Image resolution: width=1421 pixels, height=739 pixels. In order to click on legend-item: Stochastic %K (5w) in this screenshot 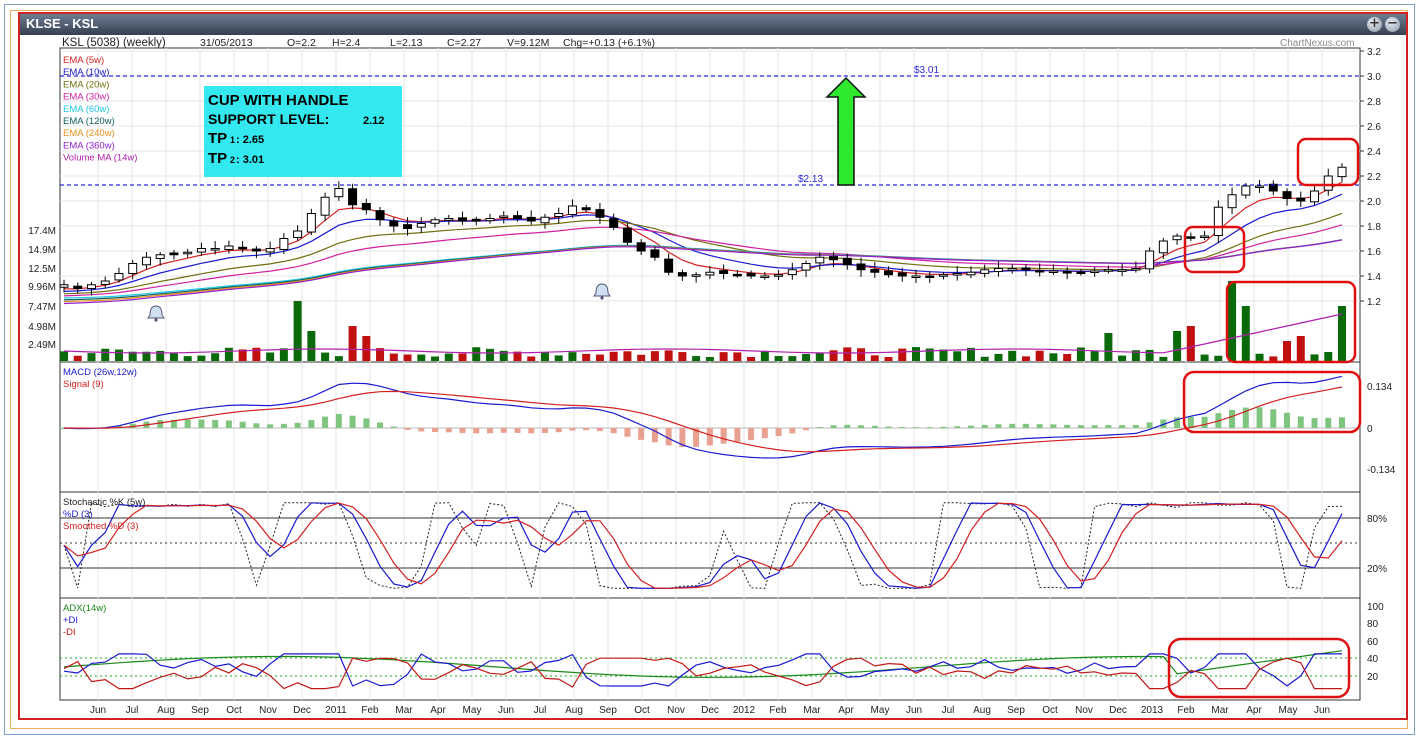, I will do `click(104, 502)`.